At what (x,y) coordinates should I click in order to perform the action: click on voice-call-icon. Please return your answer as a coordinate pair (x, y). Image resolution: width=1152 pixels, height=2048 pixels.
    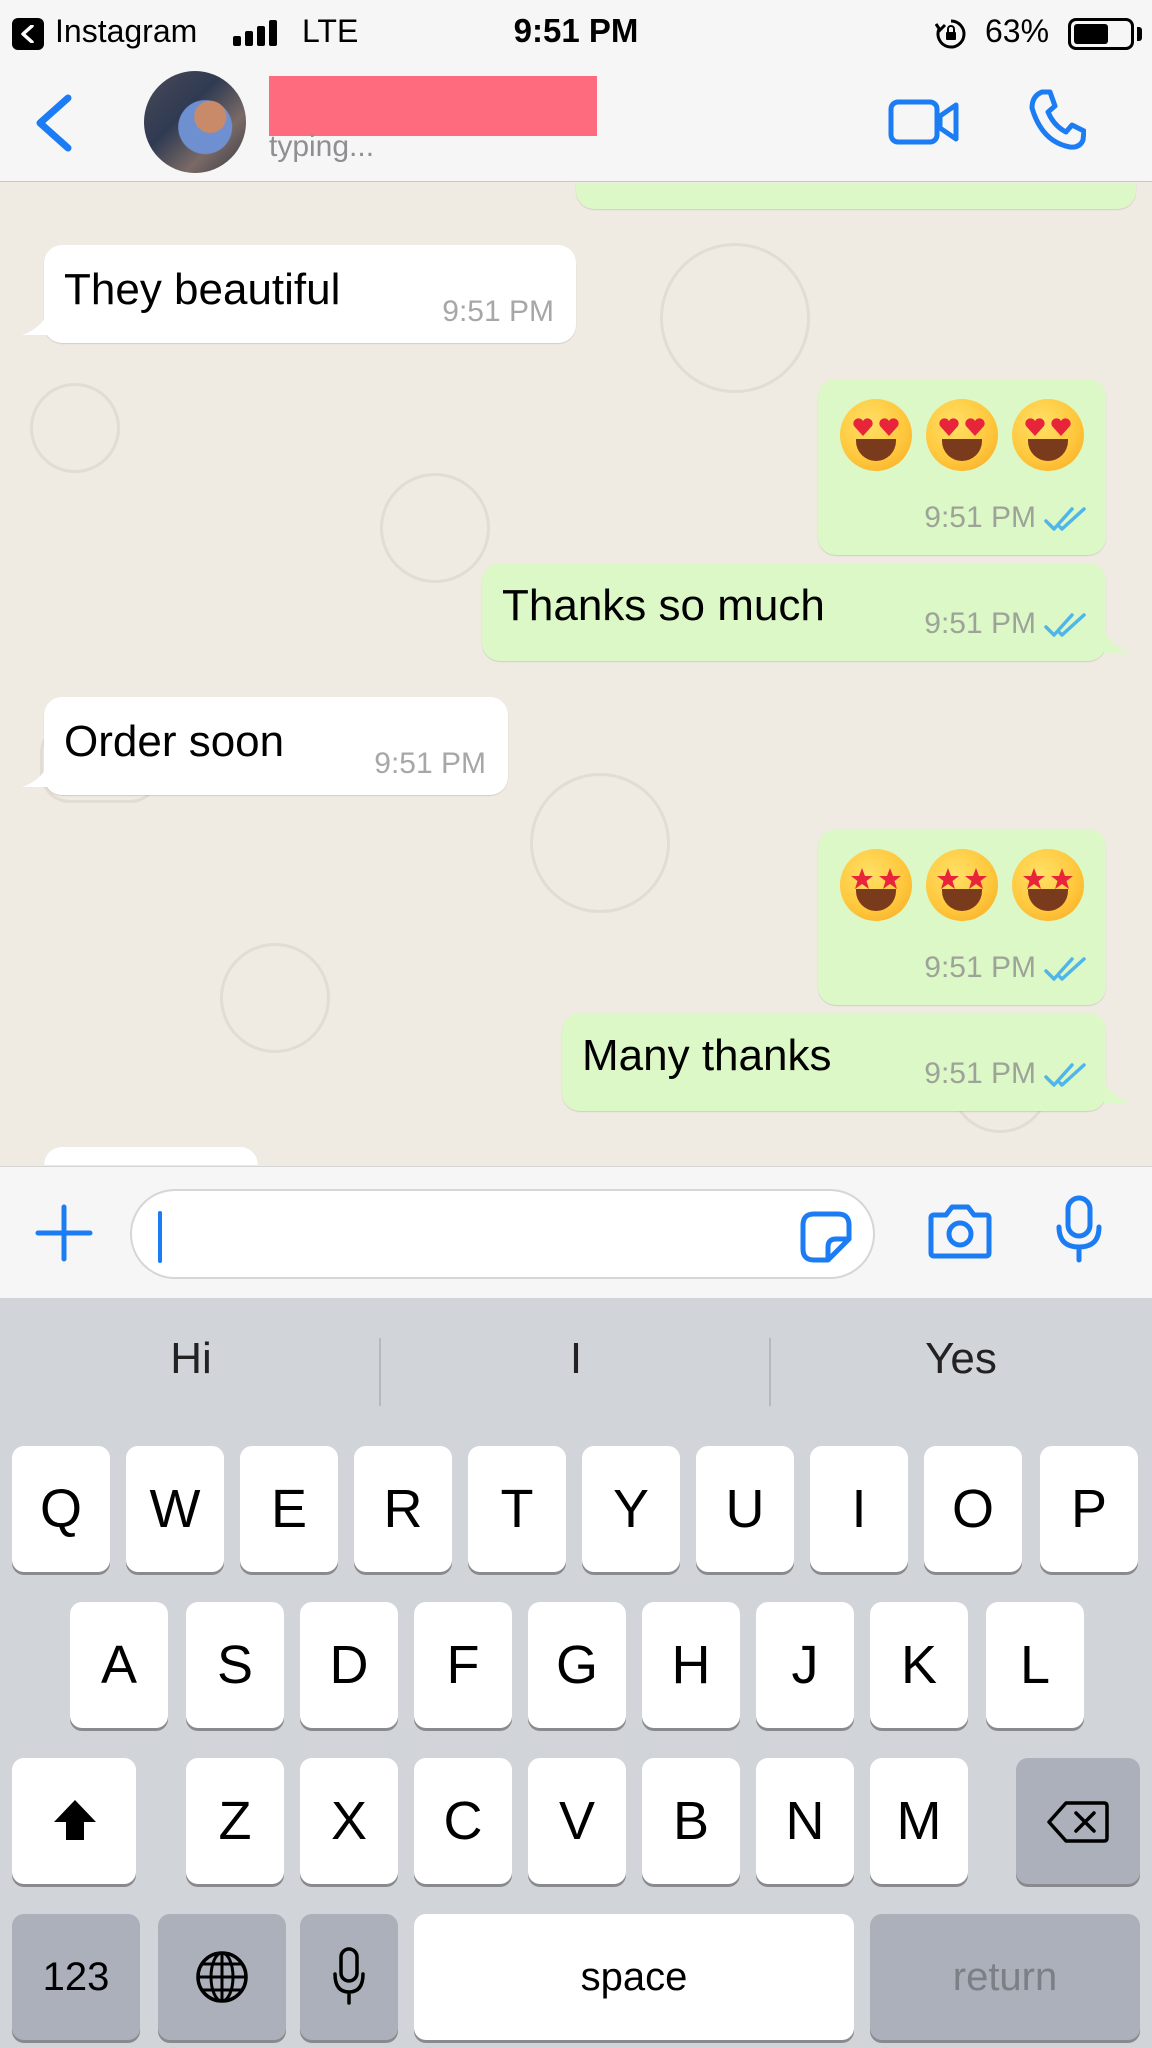
    Looking at the image, I should click on (1057, 120).